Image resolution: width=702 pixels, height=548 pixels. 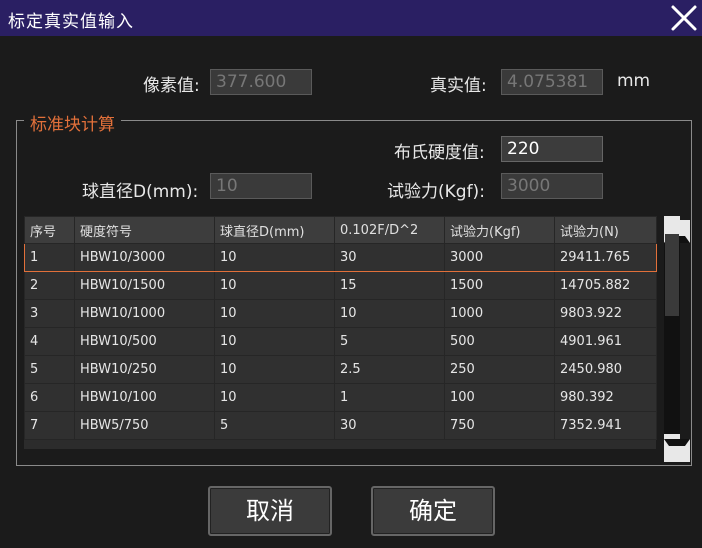 What do you see at coordinates (605, 369) in the screenshot?
I see `table-cell: 2450.980` at bounding box center [605, 369].